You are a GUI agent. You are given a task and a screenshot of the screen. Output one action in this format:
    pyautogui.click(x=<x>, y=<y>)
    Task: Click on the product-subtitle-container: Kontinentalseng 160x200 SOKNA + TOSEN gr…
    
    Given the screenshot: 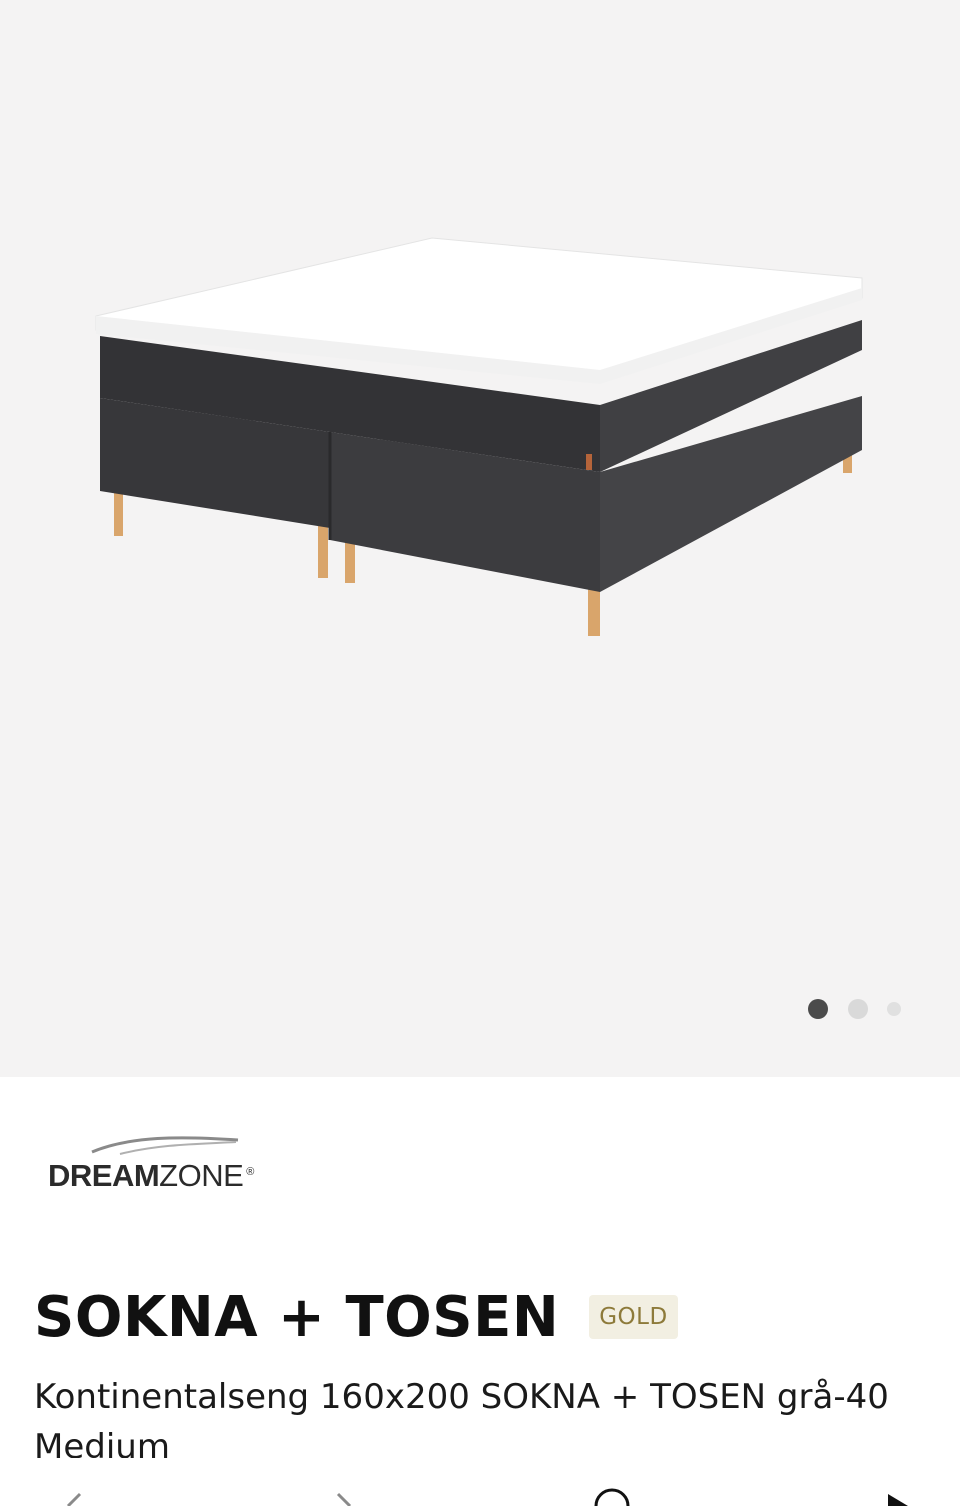 What is the action you would take?
    pyautogui.click(x=464, y=1415)
    